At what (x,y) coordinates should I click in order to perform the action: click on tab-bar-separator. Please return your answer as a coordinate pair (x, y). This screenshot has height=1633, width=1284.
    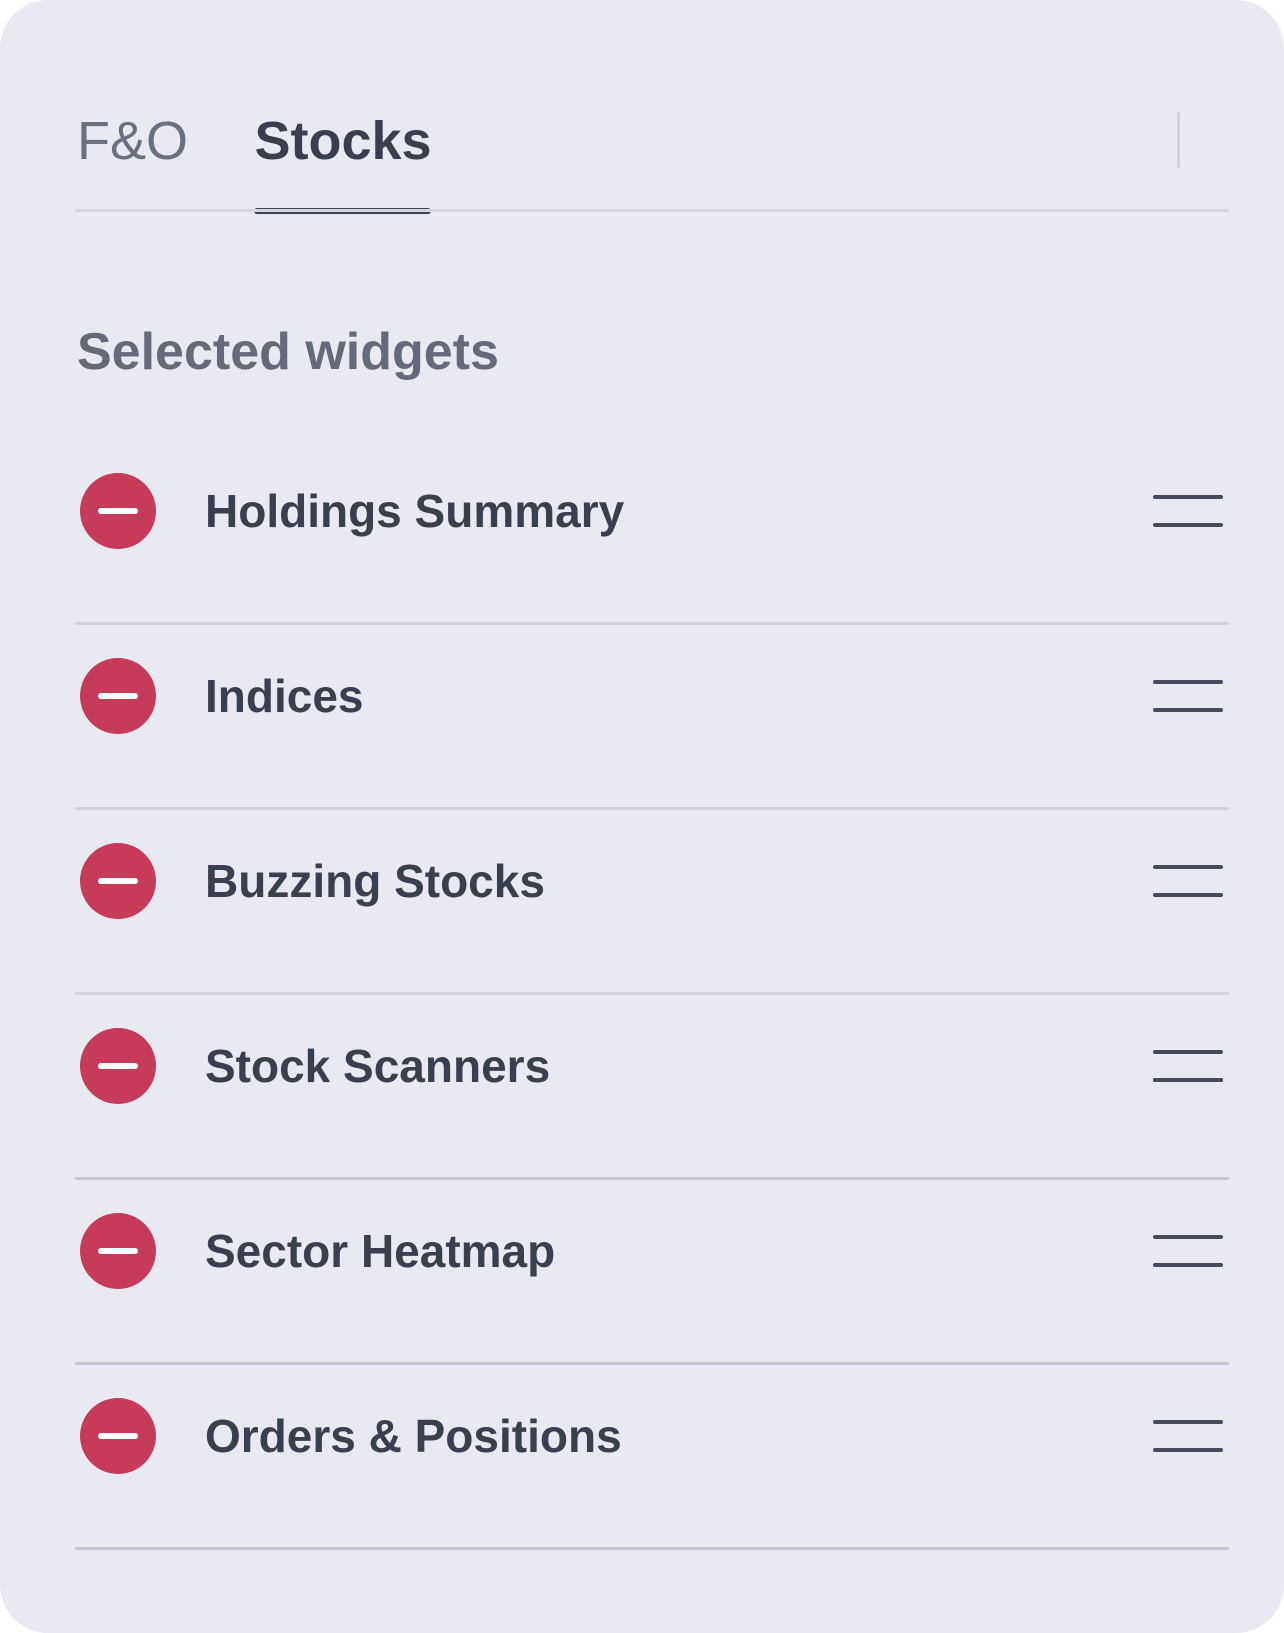
    Looking at the image, I should click on (1178, 140).